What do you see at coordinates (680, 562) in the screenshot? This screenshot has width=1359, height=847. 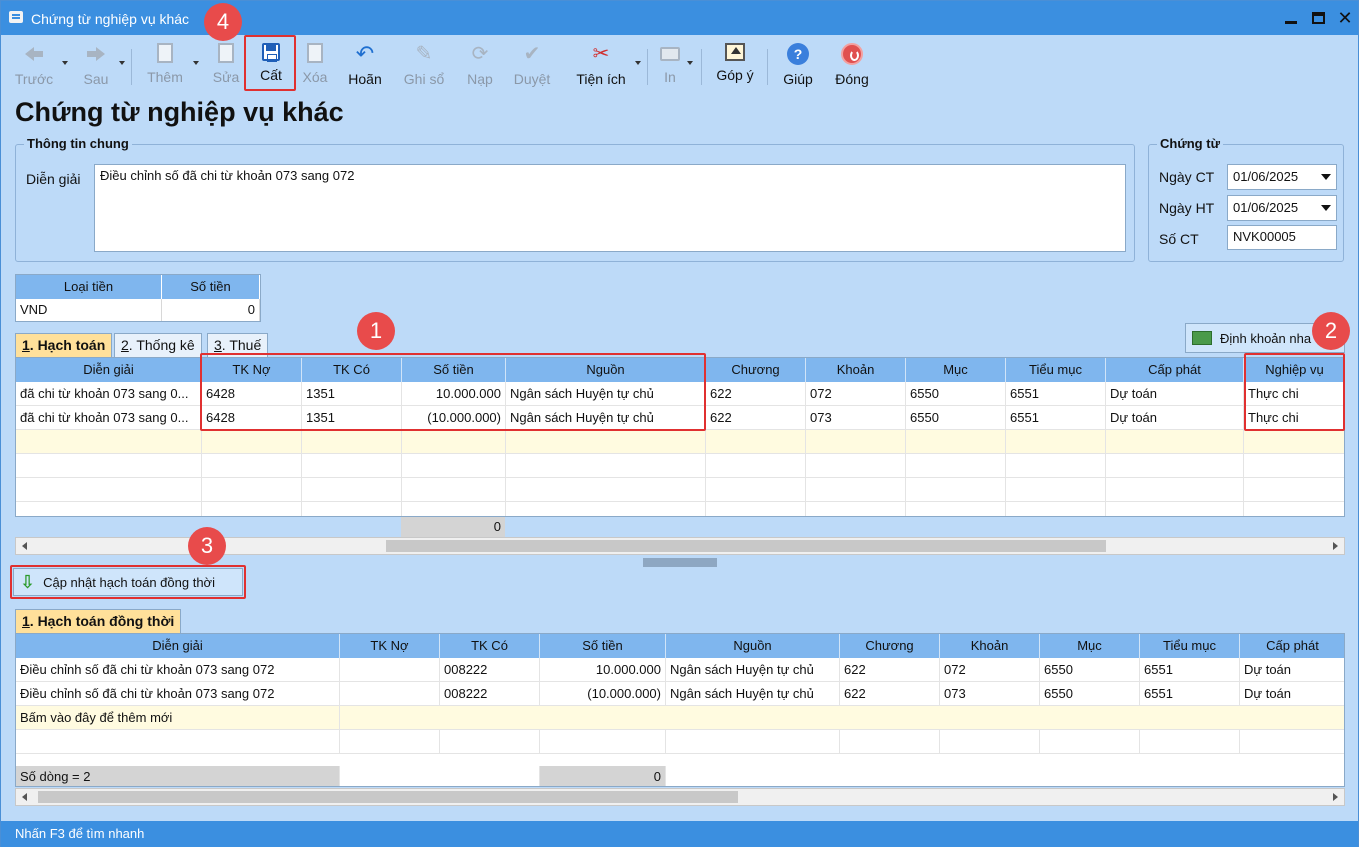 I see `splitter-handle` at bounding box center [680, 562].